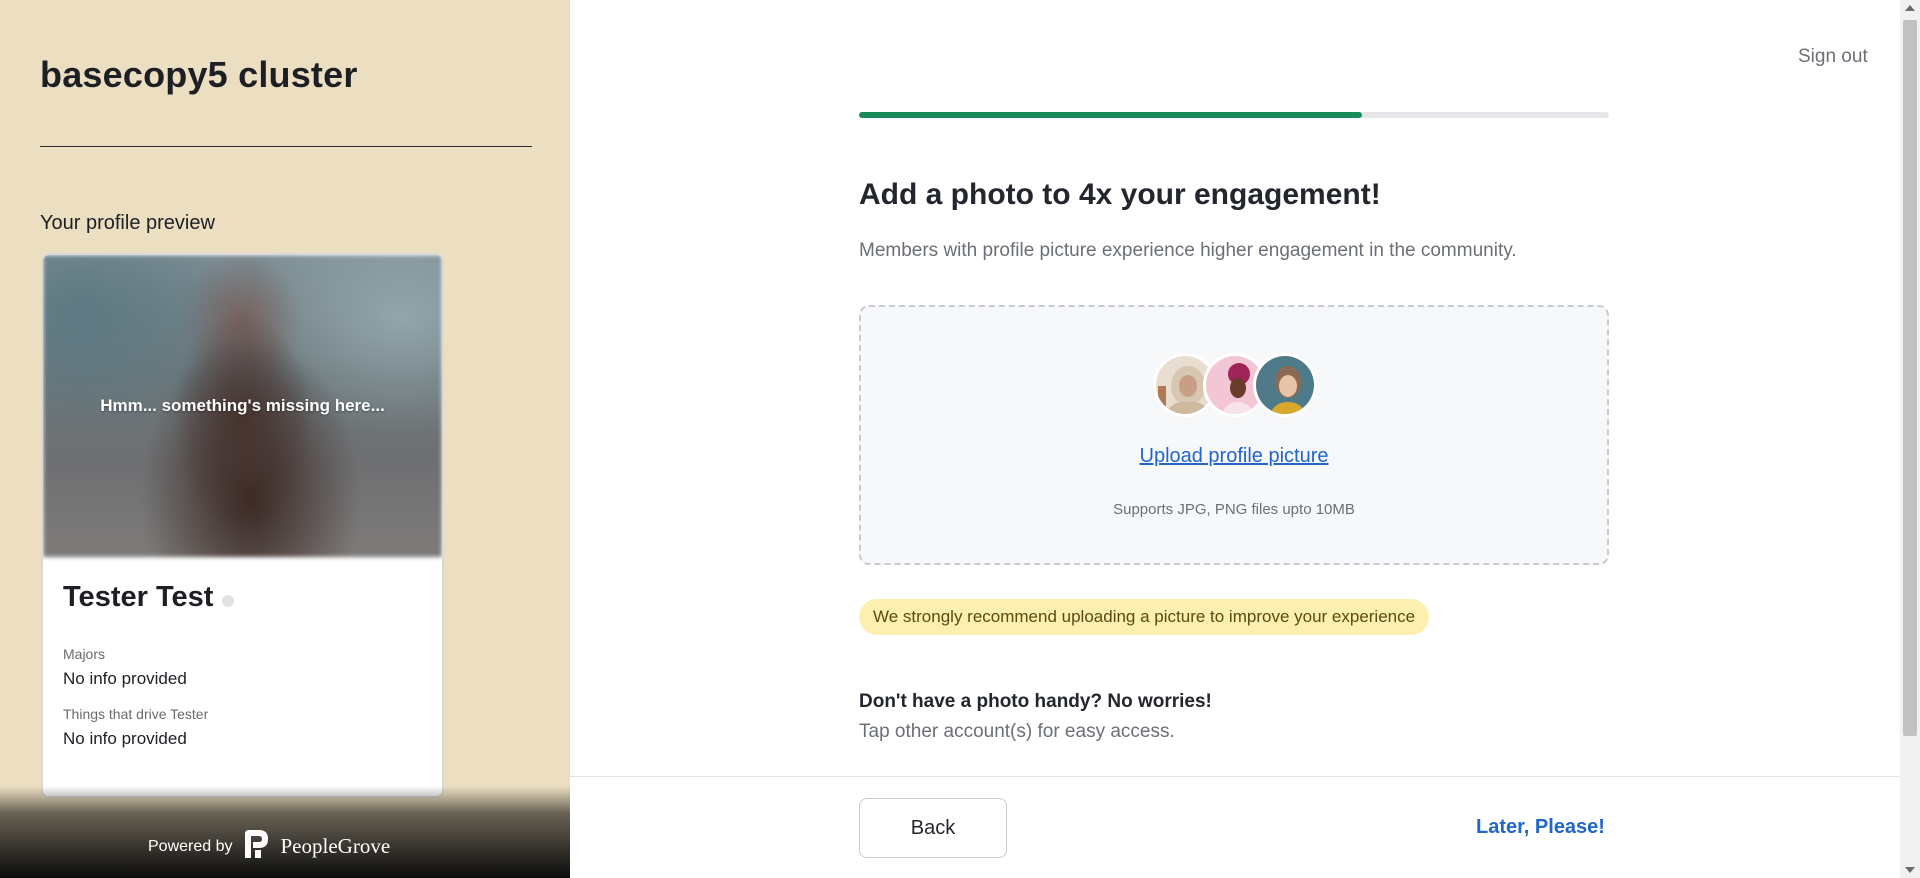 The image size is (1920, 878). What do you see at coordinates (335, 846) in the screenshot?
I see `brand-name: PeopleGrove` at bounding box center [335, 846].